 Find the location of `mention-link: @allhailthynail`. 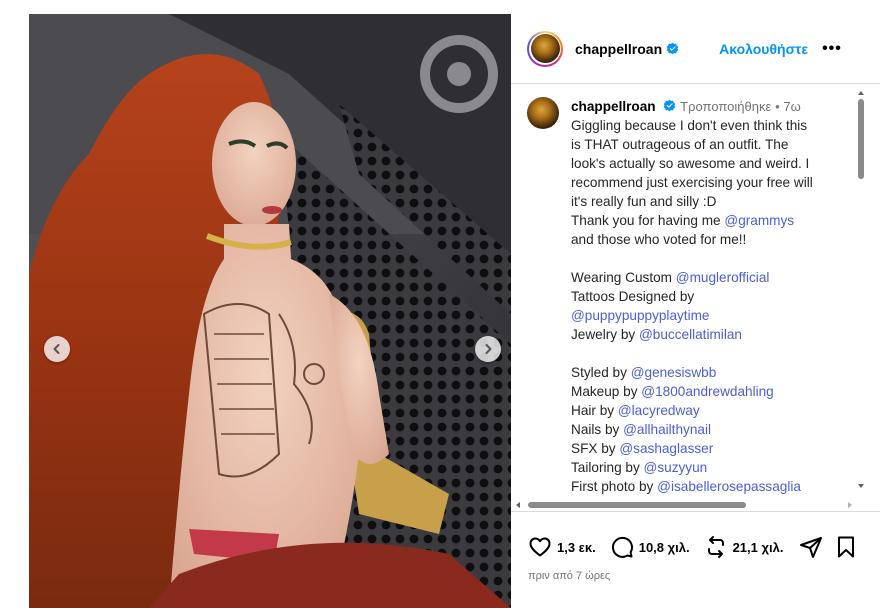

mention-link: @allhailthynail is located at coordinates (667, 429).